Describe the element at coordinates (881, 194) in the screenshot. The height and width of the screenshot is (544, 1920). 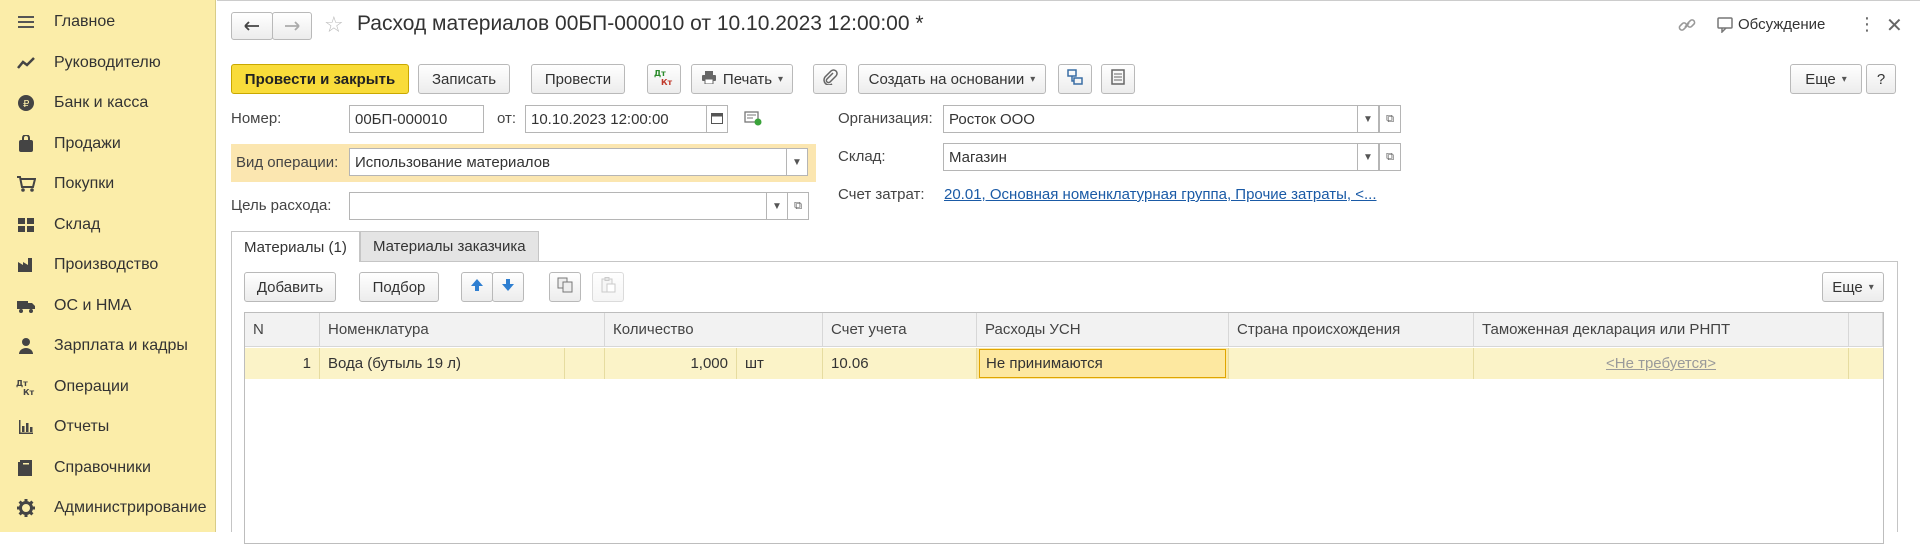
I see `cost-account-label: Счет затрат:` at that location.